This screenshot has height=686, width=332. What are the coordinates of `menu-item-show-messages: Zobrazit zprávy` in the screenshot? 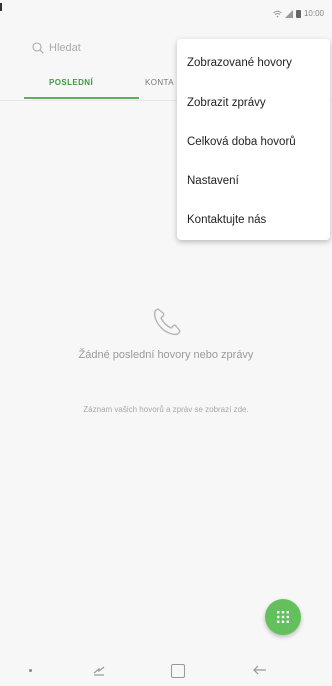 It's located at (226, 103).